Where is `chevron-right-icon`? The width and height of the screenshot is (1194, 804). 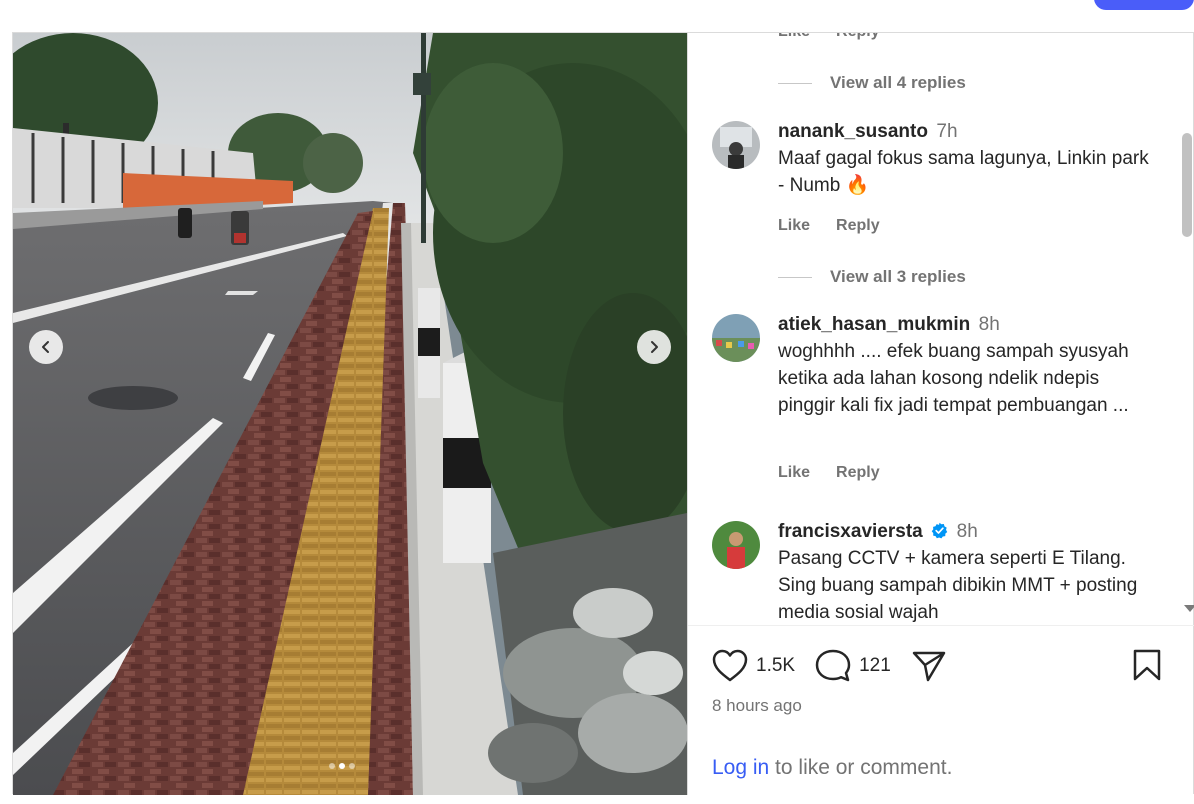
chevron-right-icon is located at coordinates (654, 347).